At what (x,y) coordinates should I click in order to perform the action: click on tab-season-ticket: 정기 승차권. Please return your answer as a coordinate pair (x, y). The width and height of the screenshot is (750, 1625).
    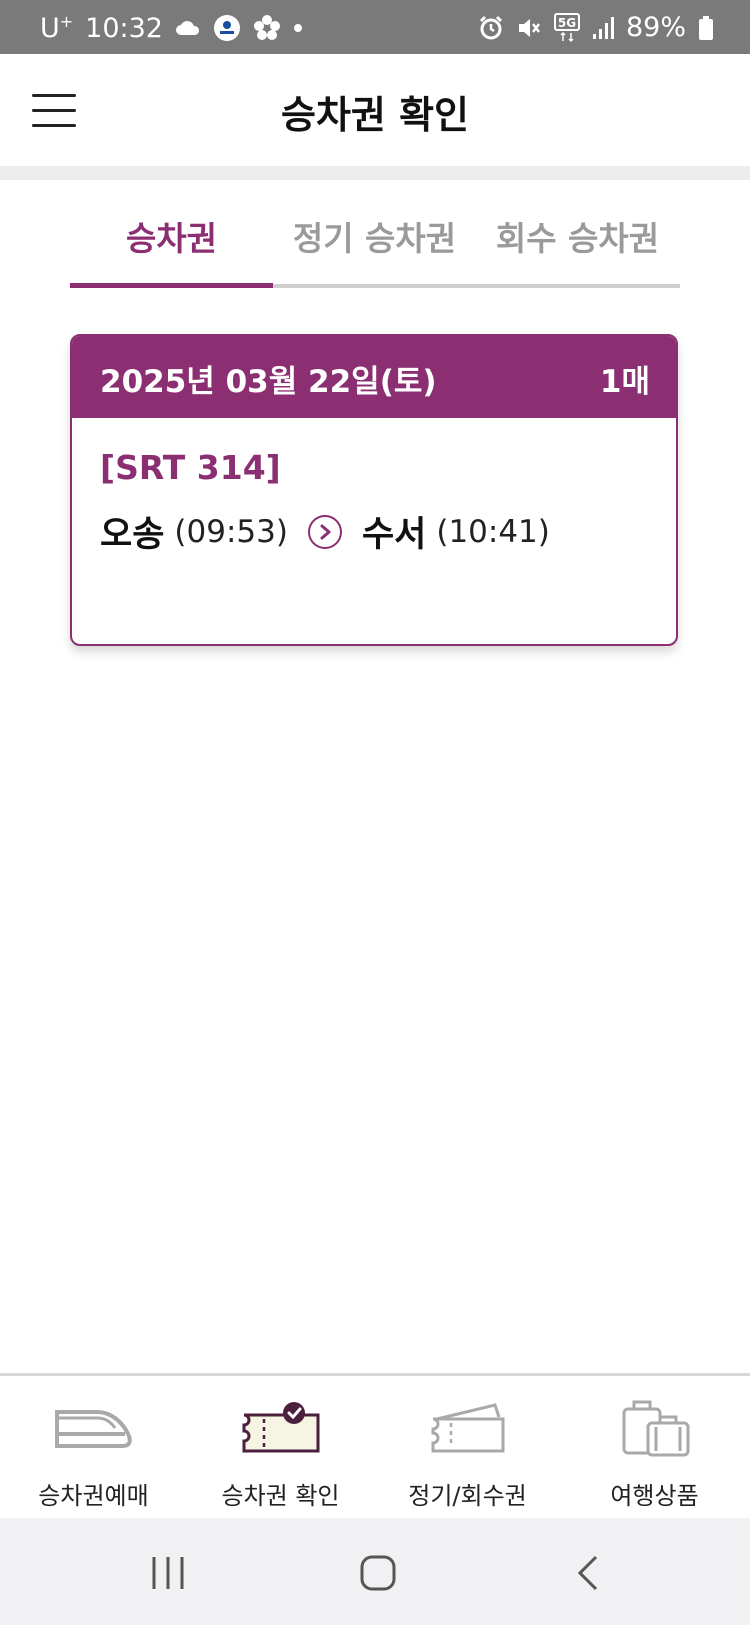
    Looking at the image, I should click on (374, 248).